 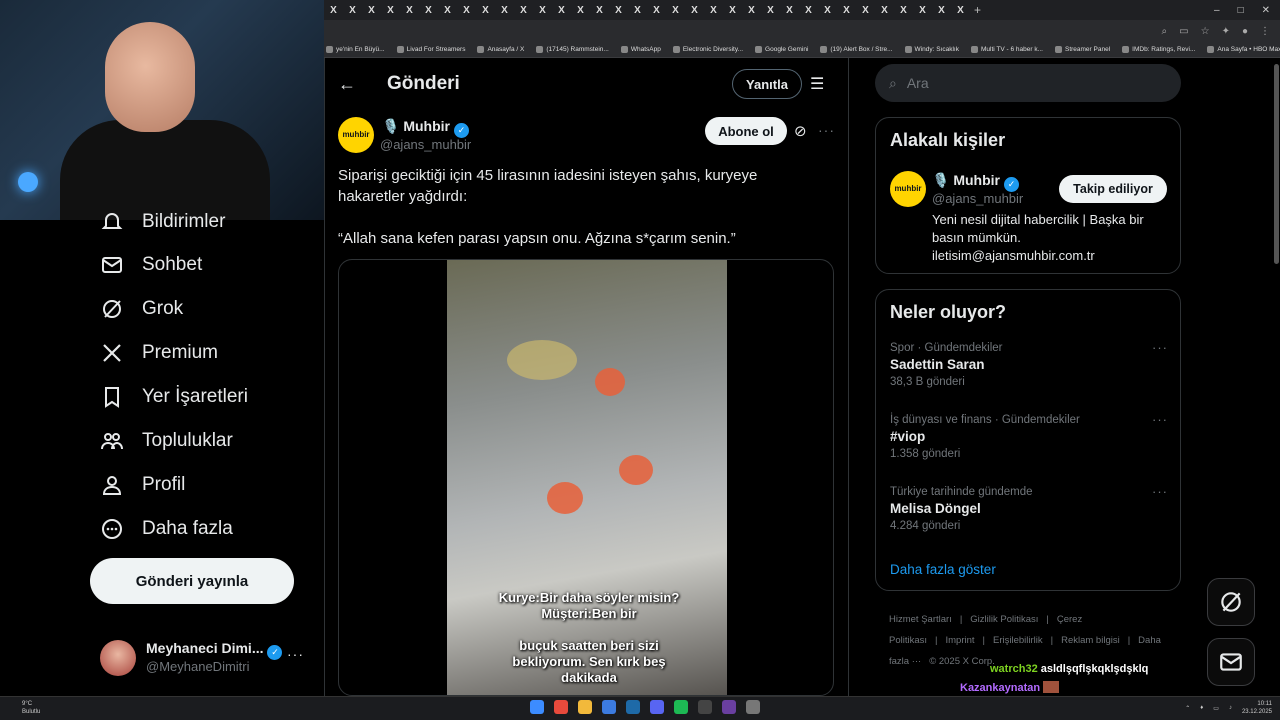 I want to click on grok-icon: ⊘, so click(x=800, y=131).